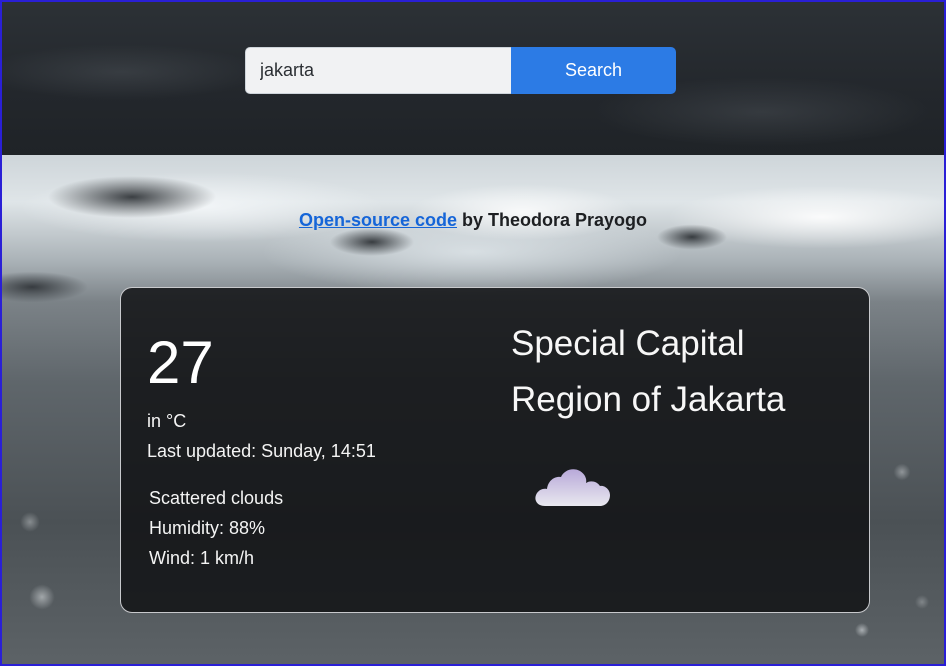 Image resolution: width=946 pixels, height=666 pixels. What do you see at coordinates (552, 220) in the screenshot?
I see `credit-author: by Theodora Prayogo` at bounding box center [552, 220].